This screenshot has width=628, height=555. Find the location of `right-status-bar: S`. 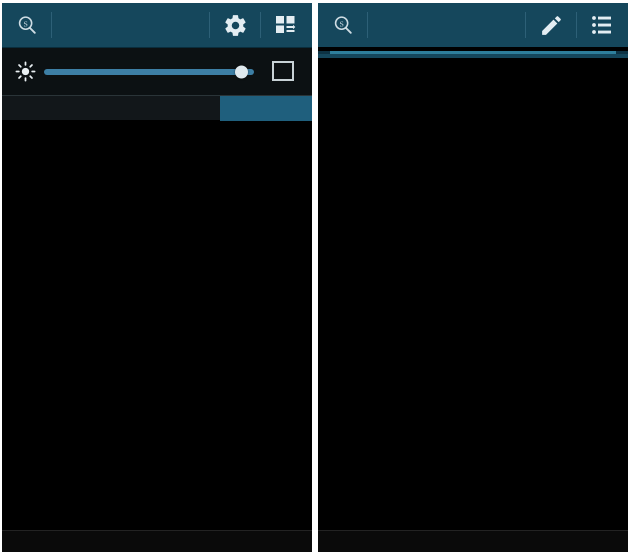

right-status-bar: S is located at coordinates (473, 25).